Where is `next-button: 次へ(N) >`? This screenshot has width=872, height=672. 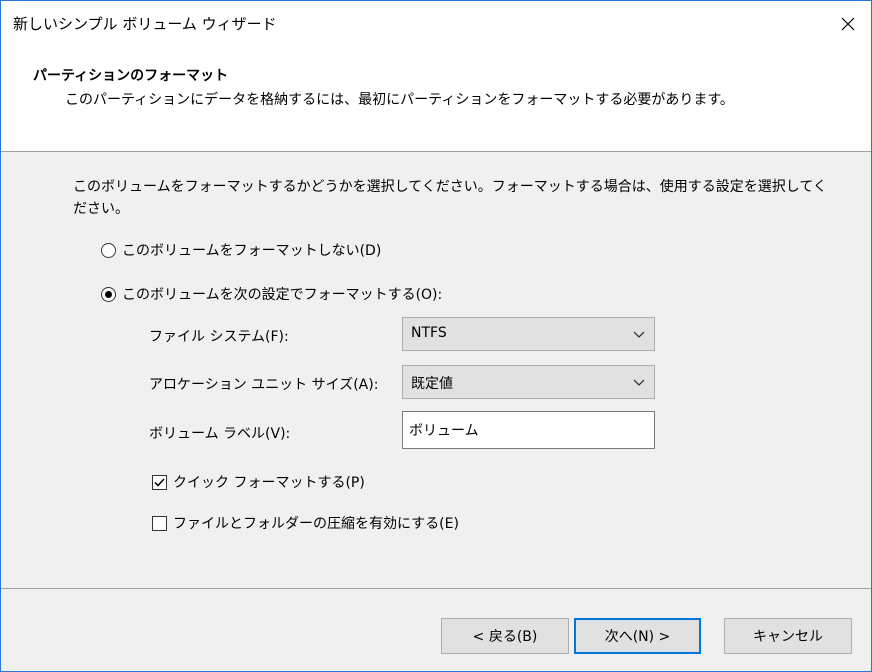
next-button: 次へ(N) > is located at coordinates (637, 636).